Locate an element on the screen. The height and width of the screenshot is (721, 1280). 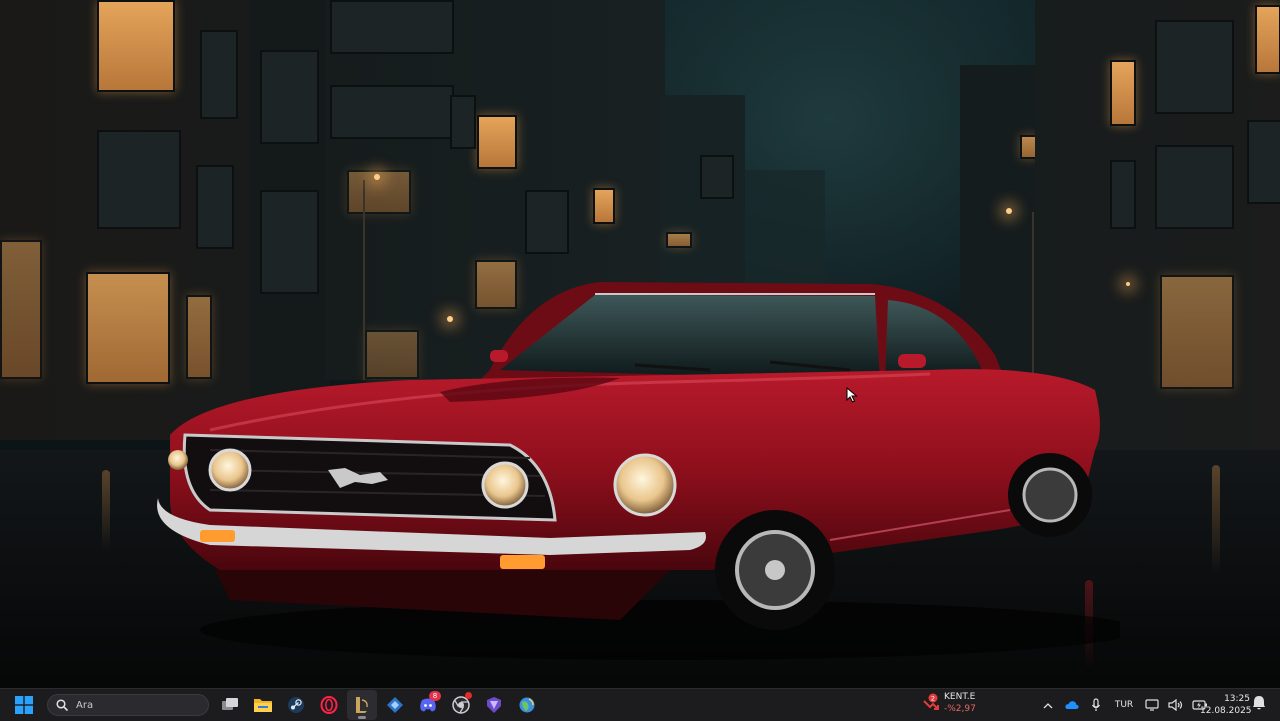
clock-date: 12.08.2025 is located at coordinates (1226, 711).